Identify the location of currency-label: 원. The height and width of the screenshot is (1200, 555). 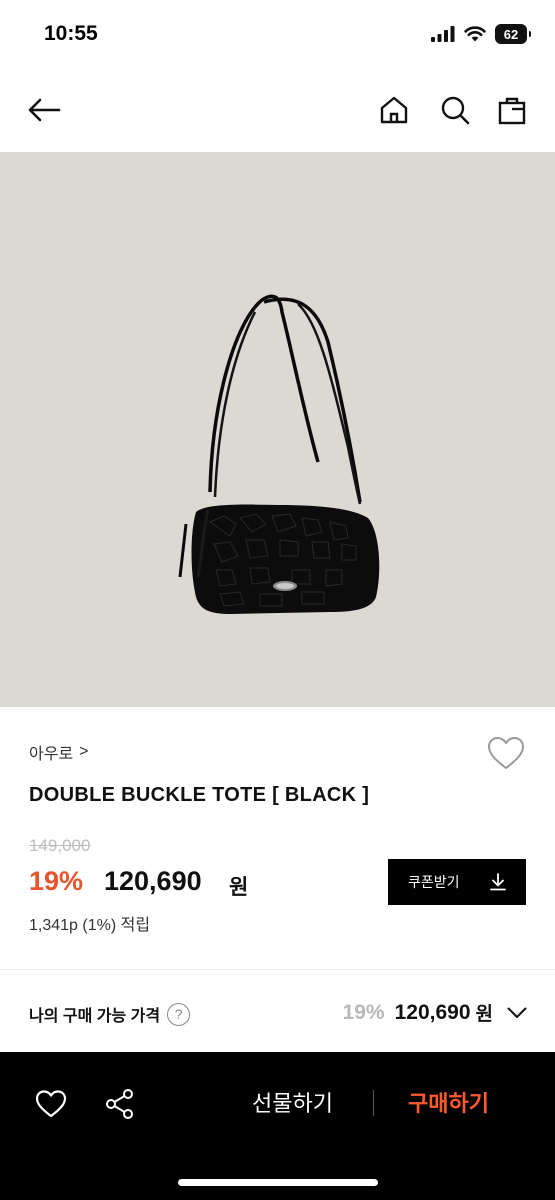
(239, 887).